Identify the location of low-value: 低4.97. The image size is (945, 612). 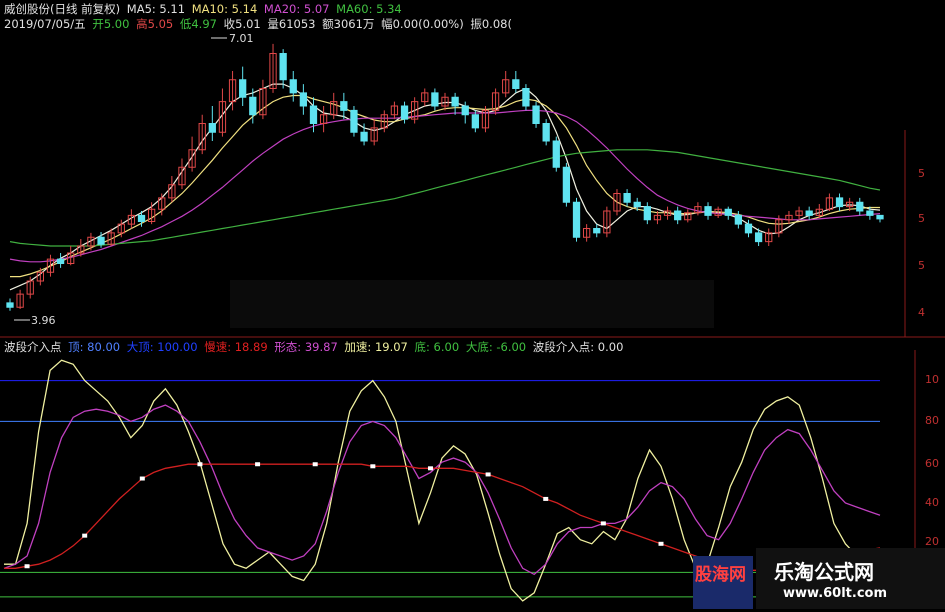
(198, 24).